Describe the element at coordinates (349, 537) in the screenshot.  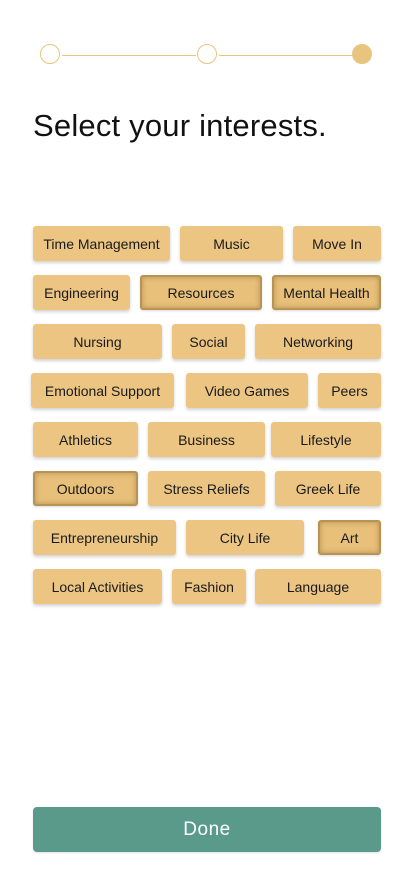
I see `interest-tag: Art` at that location.